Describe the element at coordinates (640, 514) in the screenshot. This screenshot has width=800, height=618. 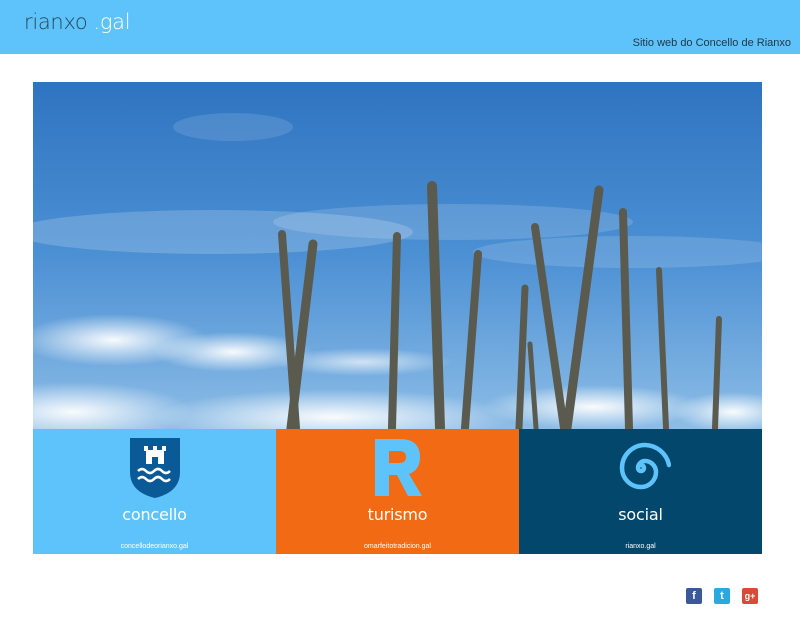
I see `tile-label: social` at that location.